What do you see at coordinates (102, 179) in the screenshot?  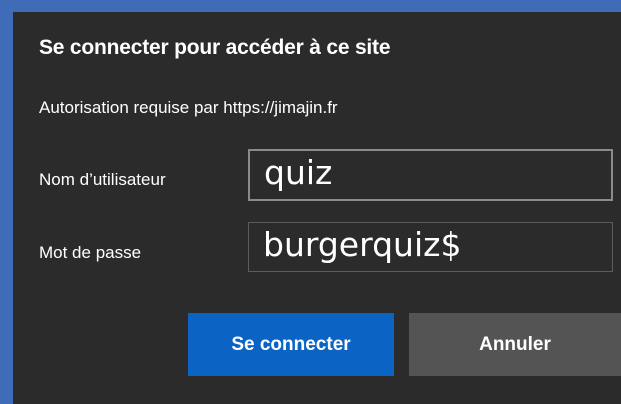 I see `username-label: Nom d’utilisateur` at bounding box center [102, 179].